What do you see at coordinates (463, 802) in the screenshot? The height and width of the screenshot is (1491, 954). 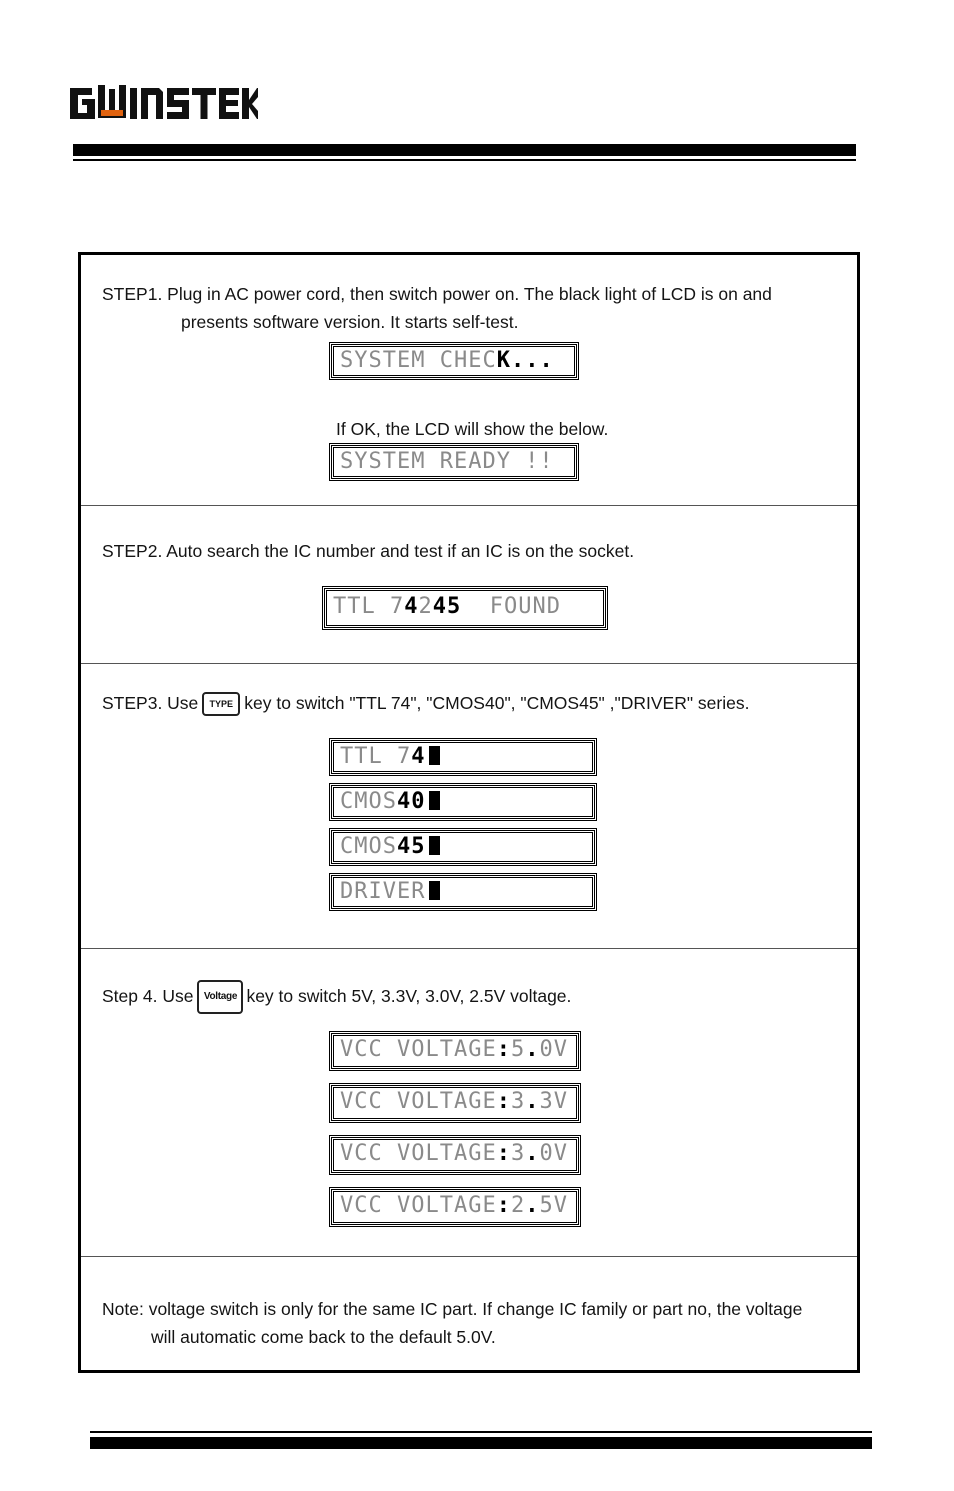 I see `lcd-cmos40: CMOS40` at bounding box center [463, 802].